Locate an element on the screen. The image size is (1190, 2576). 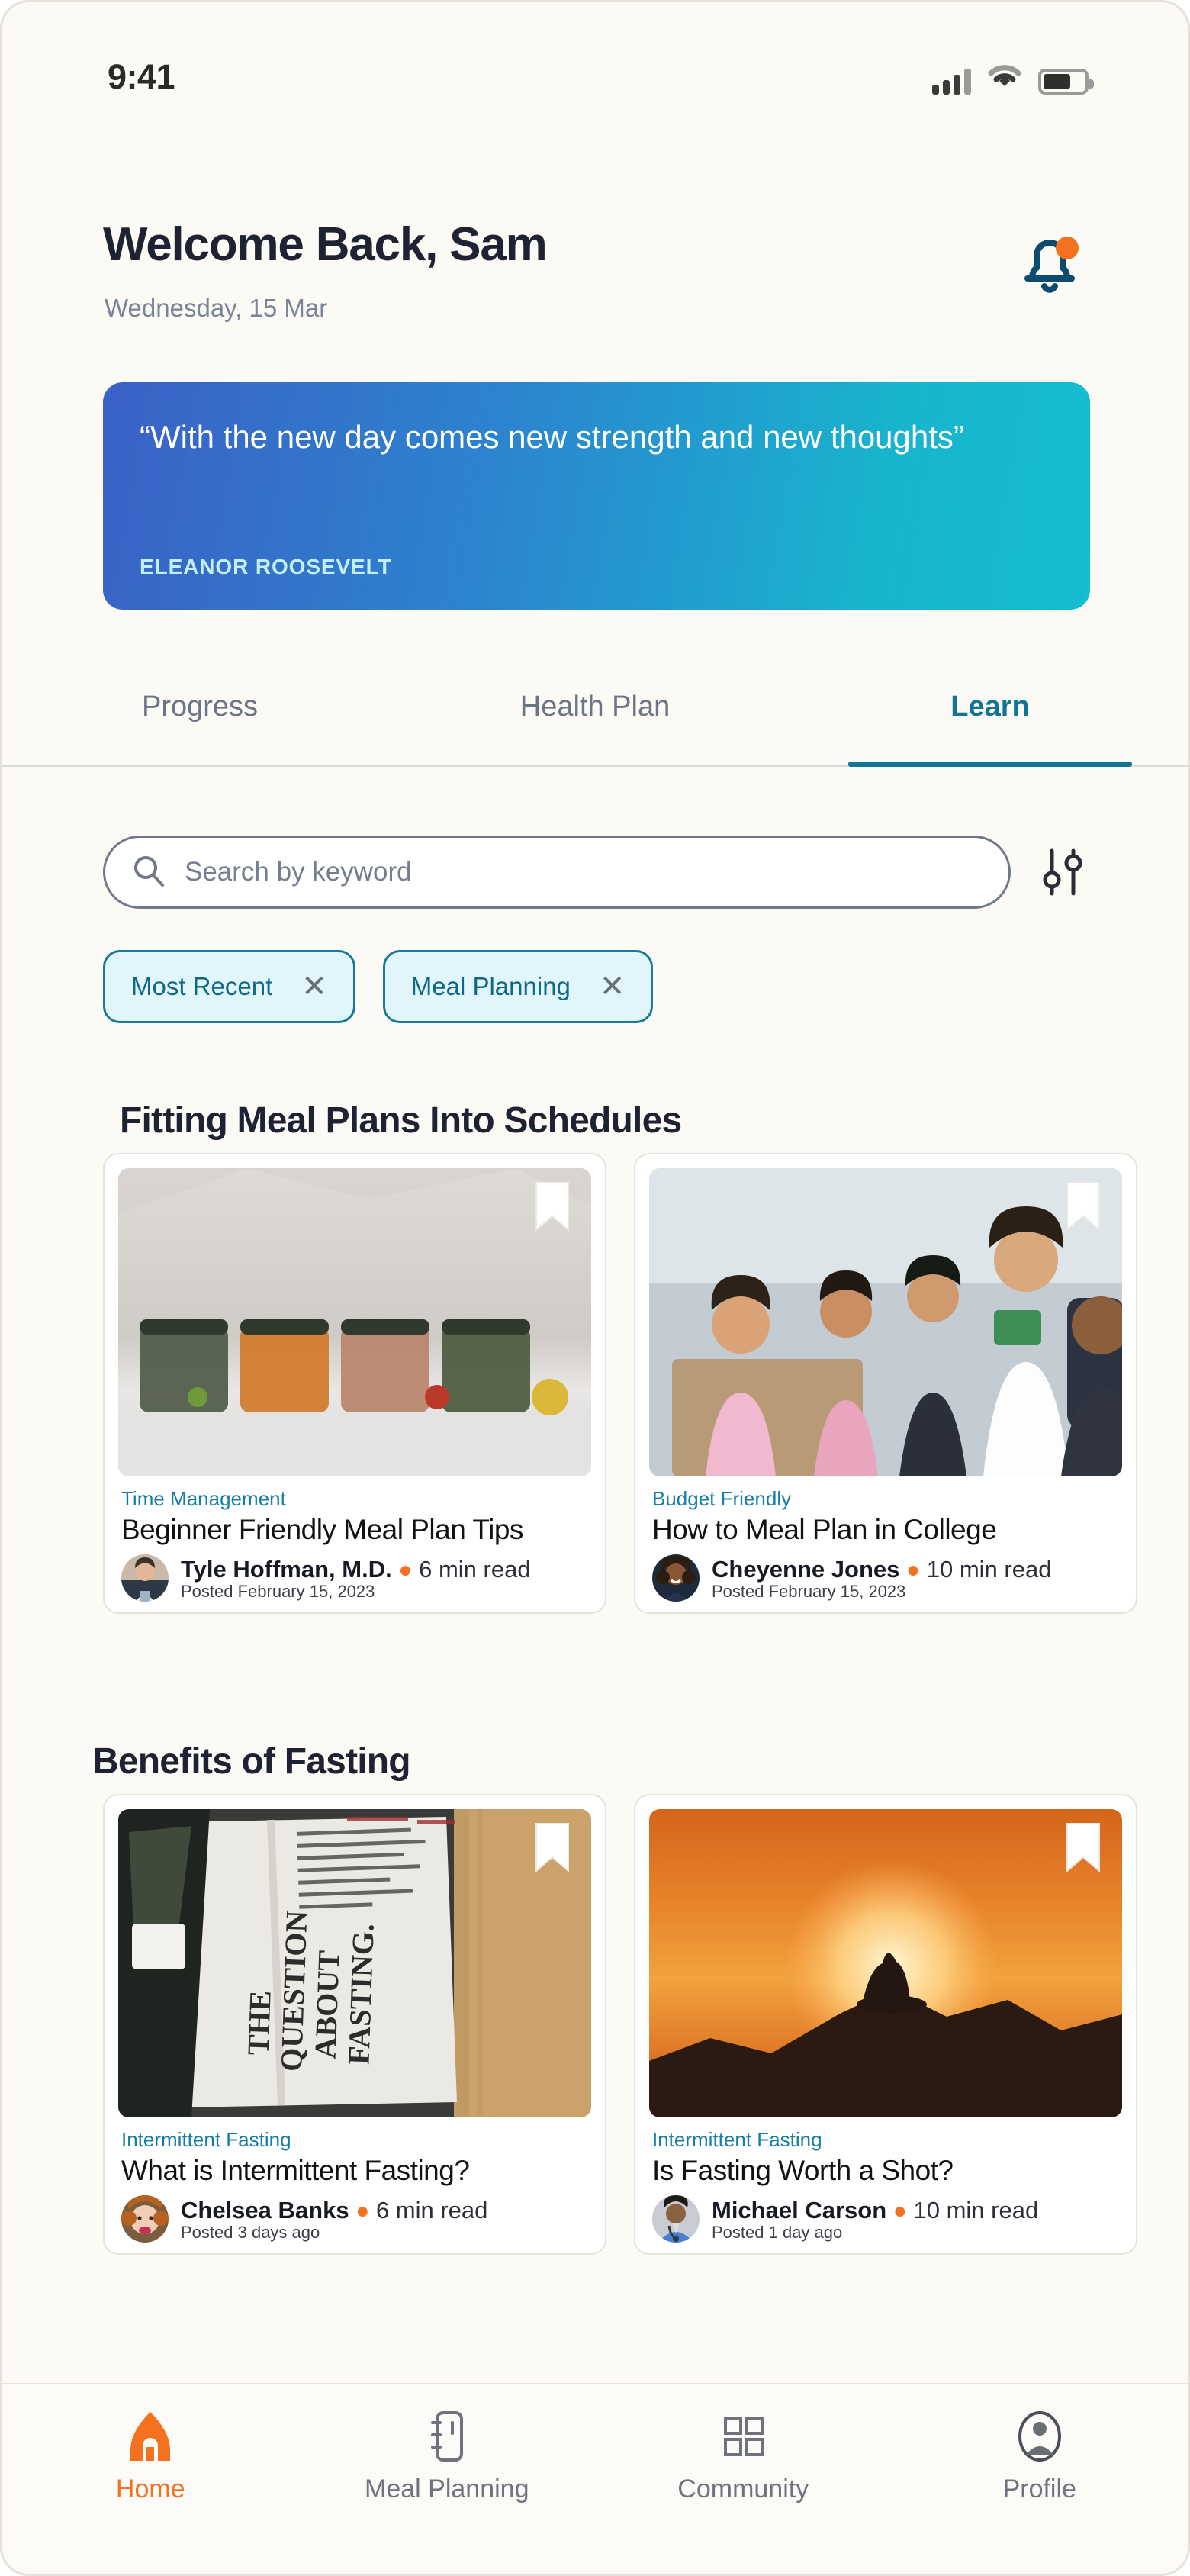
home-icon is located at coordinates (150, 2436).